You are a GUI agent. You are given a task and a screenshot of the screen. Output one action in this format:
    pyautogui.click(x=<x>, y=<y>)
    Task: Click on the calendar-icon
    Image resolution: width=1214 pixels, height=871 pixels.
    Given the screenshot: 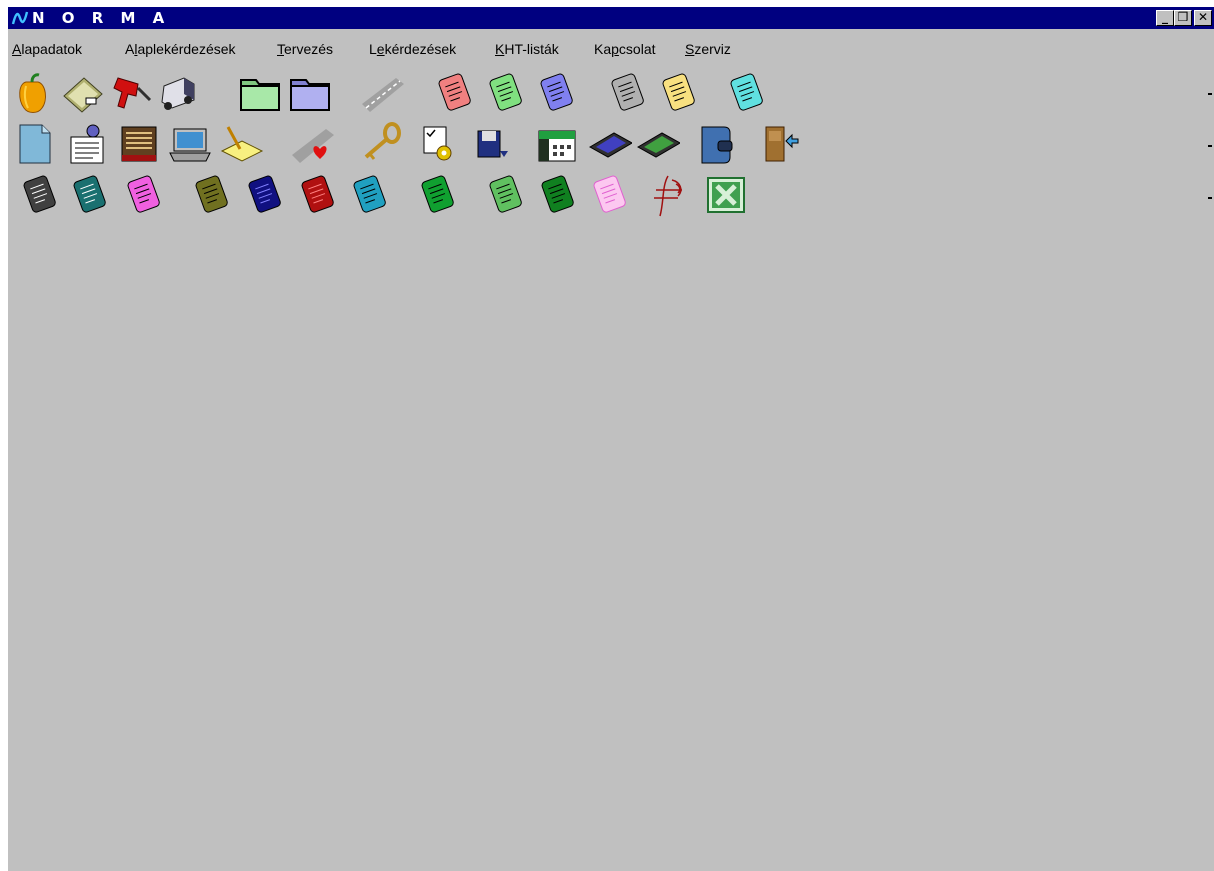 What is the action you would take?
    pyautogui.click(x=557, y=146)
    